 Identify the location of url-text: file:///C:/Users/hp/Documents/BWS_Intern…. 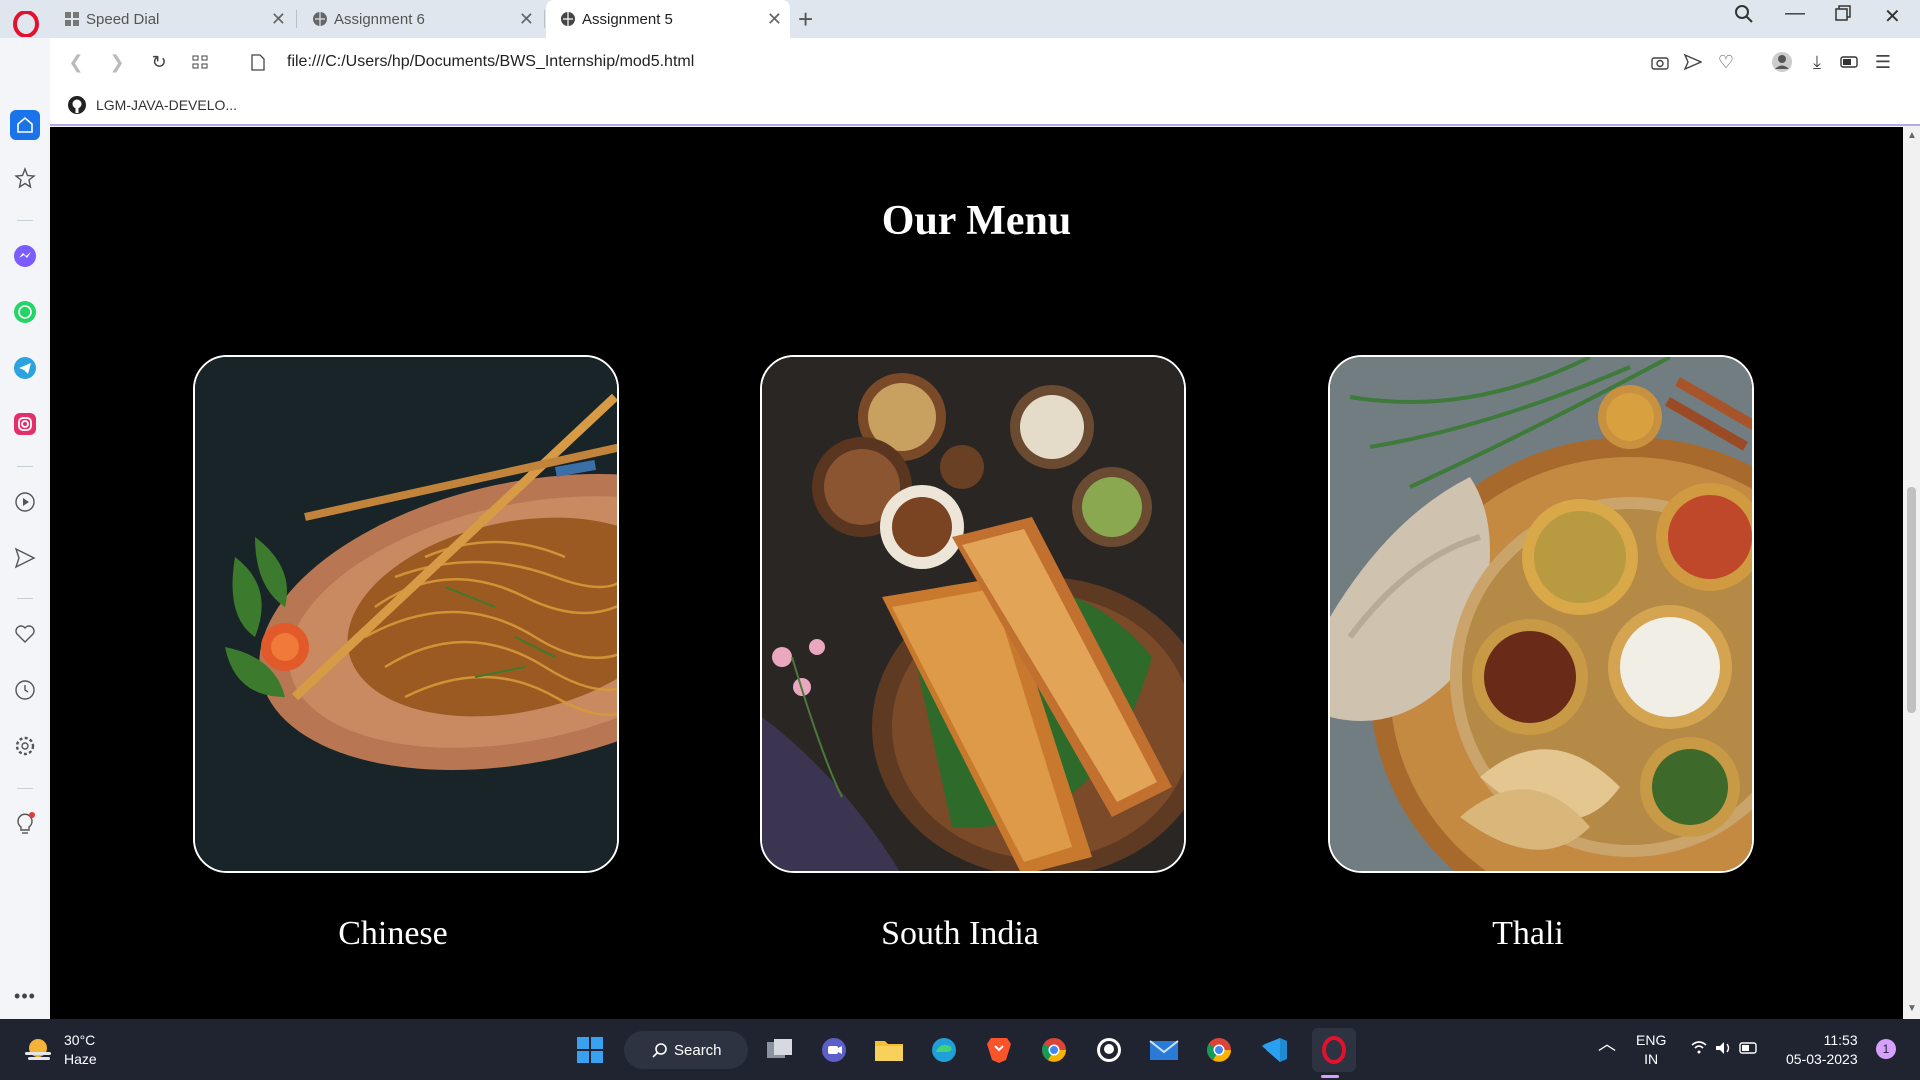
(490, 62).